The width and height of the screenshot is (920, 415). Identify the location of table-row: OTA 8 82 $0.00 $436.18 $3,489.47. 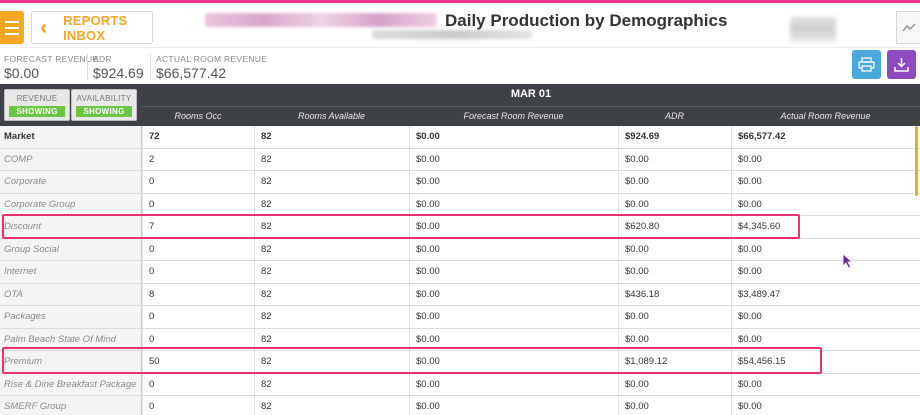
(460, 294).